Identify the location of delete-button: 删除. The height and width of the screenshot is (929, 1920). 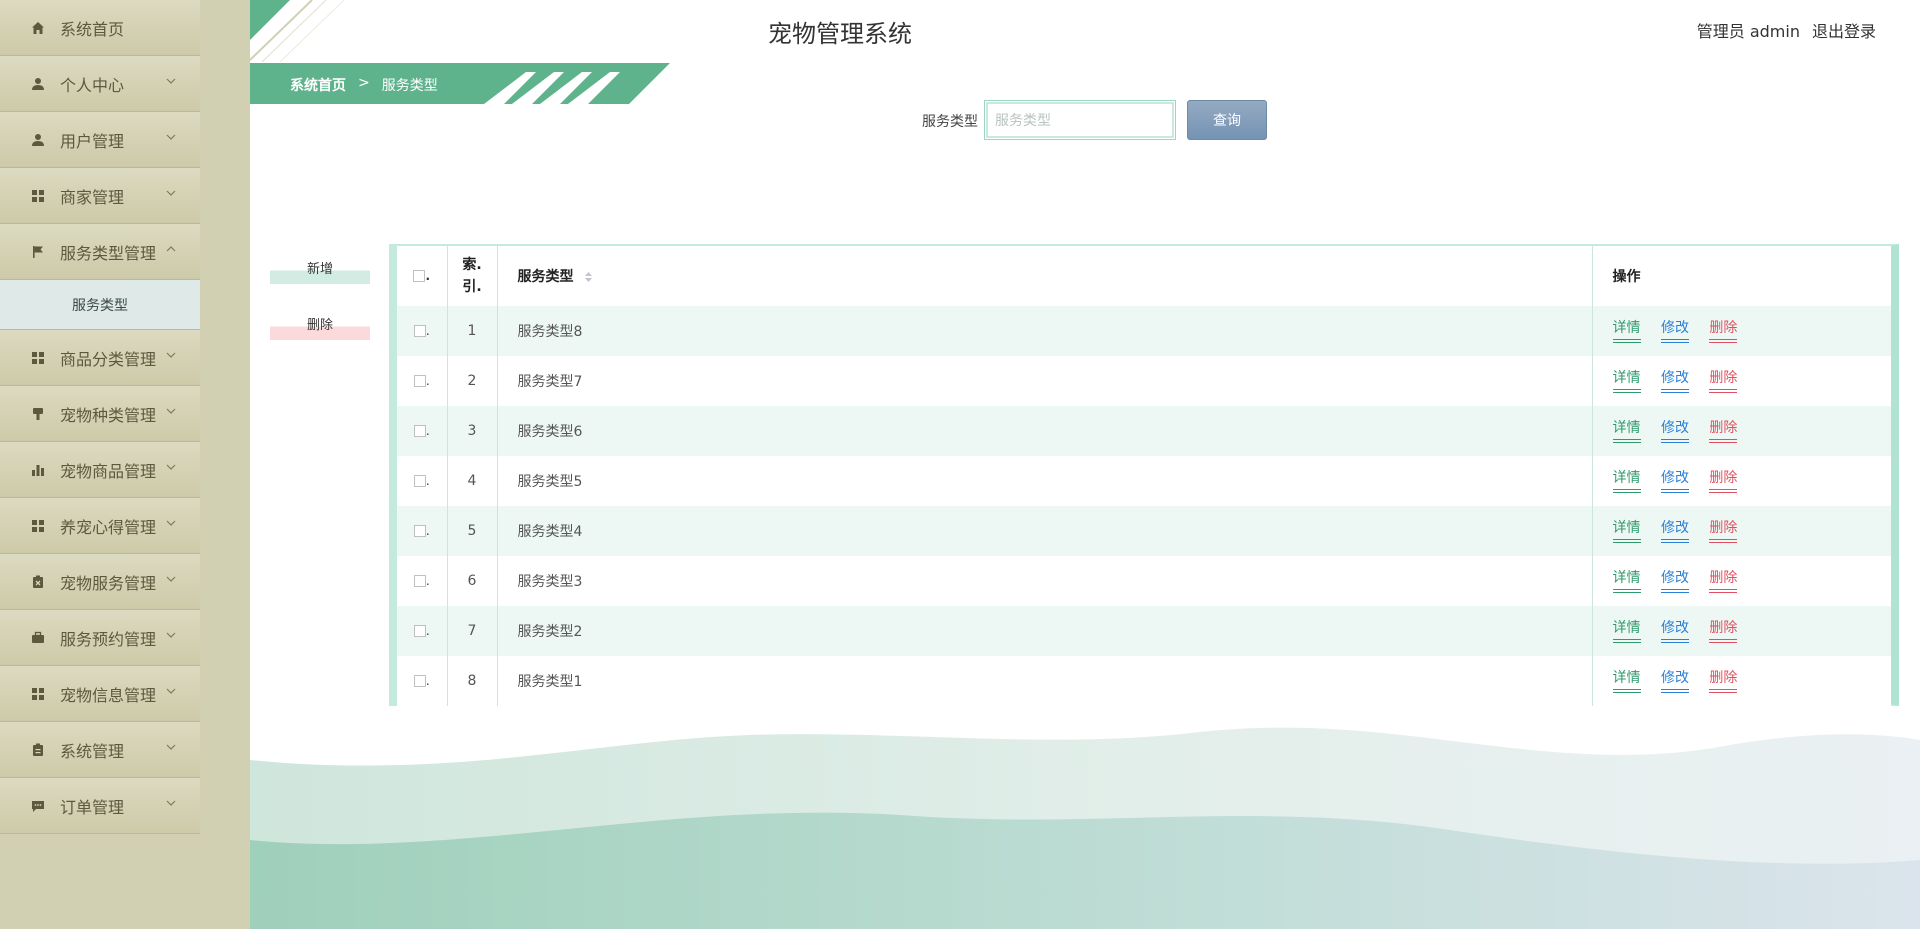
(320, 325).